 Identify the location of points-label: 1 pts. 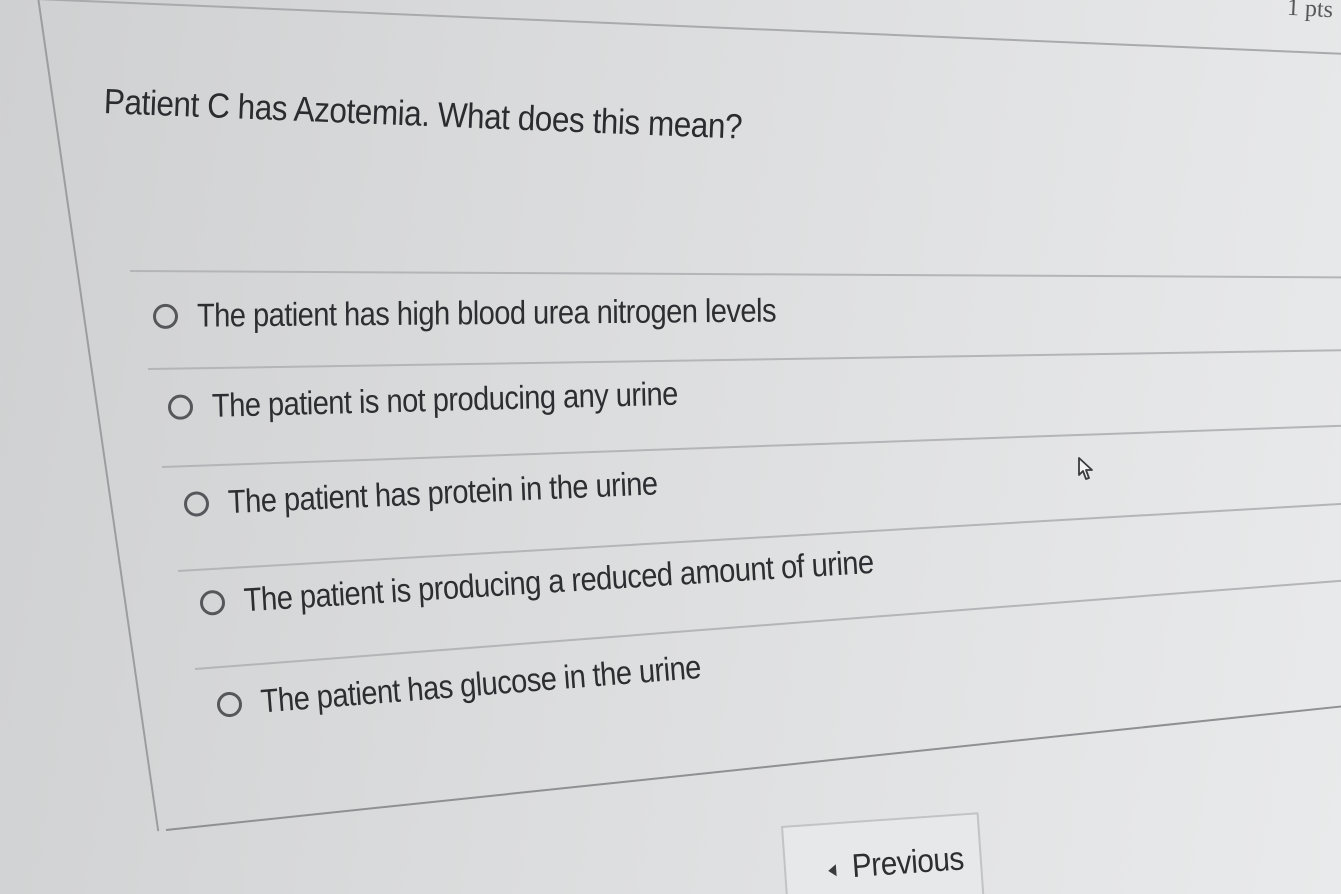
(1310, 12).